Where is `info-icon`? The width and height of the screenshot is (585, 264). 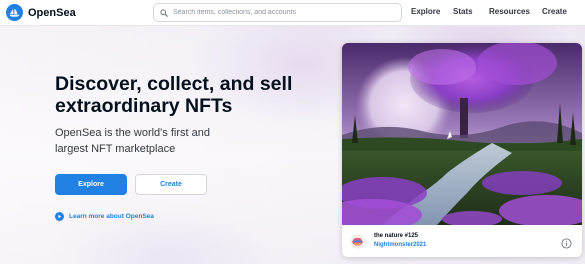
info-icon is located at coordinates (566, 242).